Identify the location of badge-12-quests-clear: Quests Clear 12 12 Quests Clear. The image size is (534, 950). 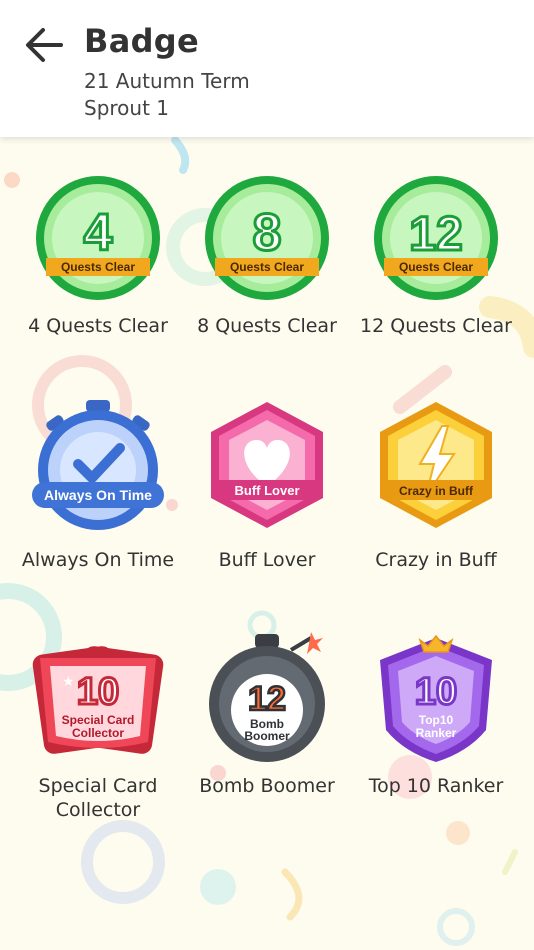
(436, 255).